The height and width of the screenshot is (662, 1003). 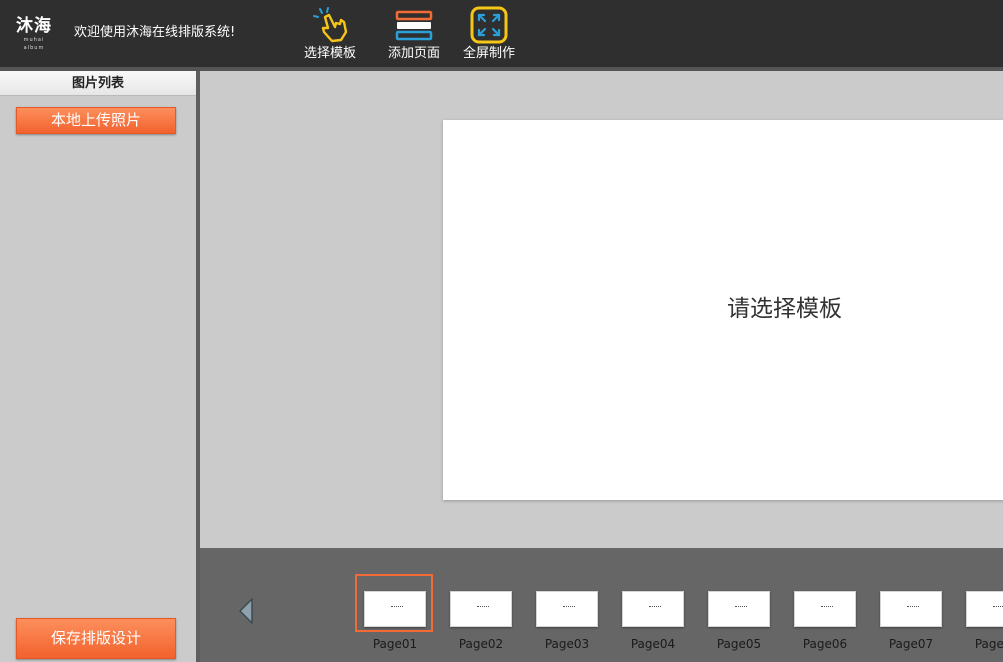 I want to click on page-thumbnail: Page03, so click(x=566, y=616).